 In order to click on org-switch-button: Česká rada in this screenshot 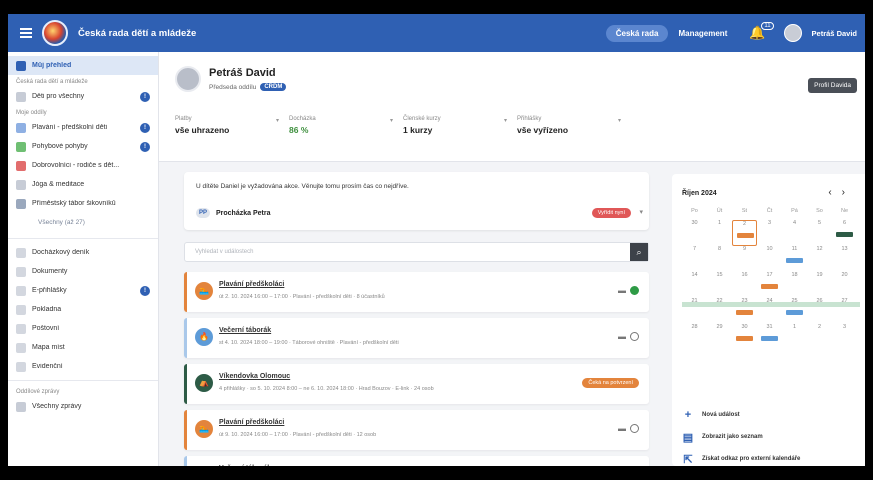, I will do `click(637, 33)`.